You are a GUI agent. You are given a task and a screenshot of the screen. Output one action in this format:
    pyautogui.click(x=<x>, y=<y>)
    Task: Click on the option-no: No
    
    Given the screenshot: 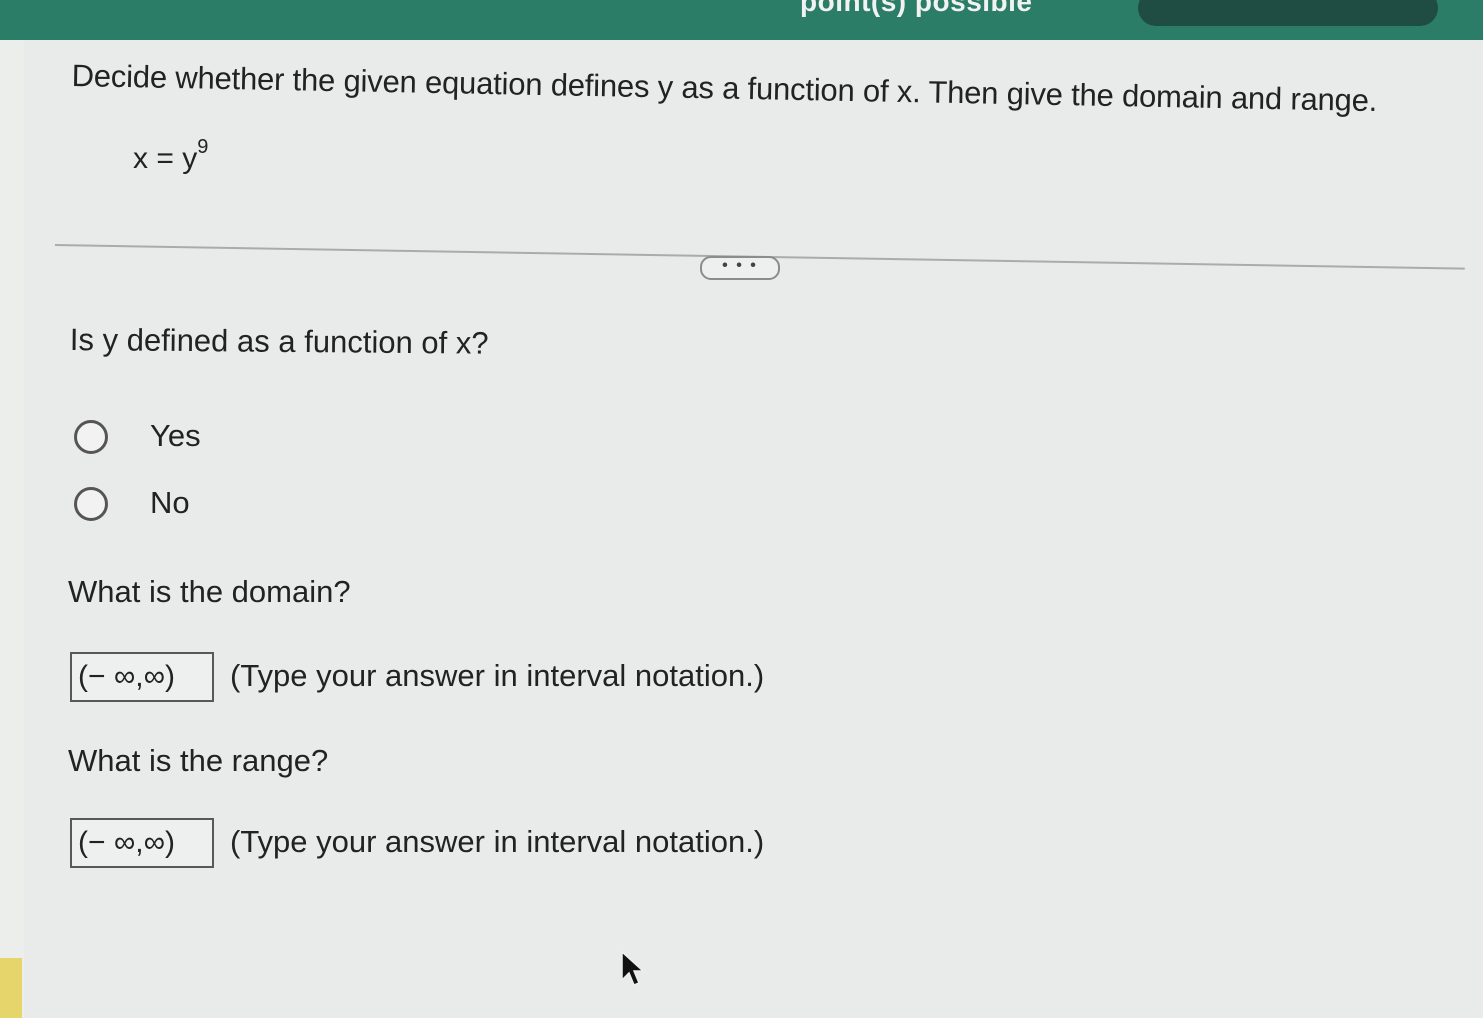 What is the action you would take?
    pyautogui.click(x=174, y=505)
    